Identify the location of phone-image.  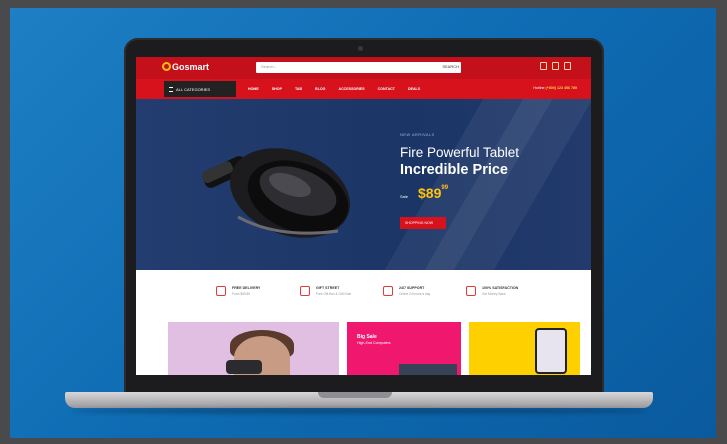
(551, 351).